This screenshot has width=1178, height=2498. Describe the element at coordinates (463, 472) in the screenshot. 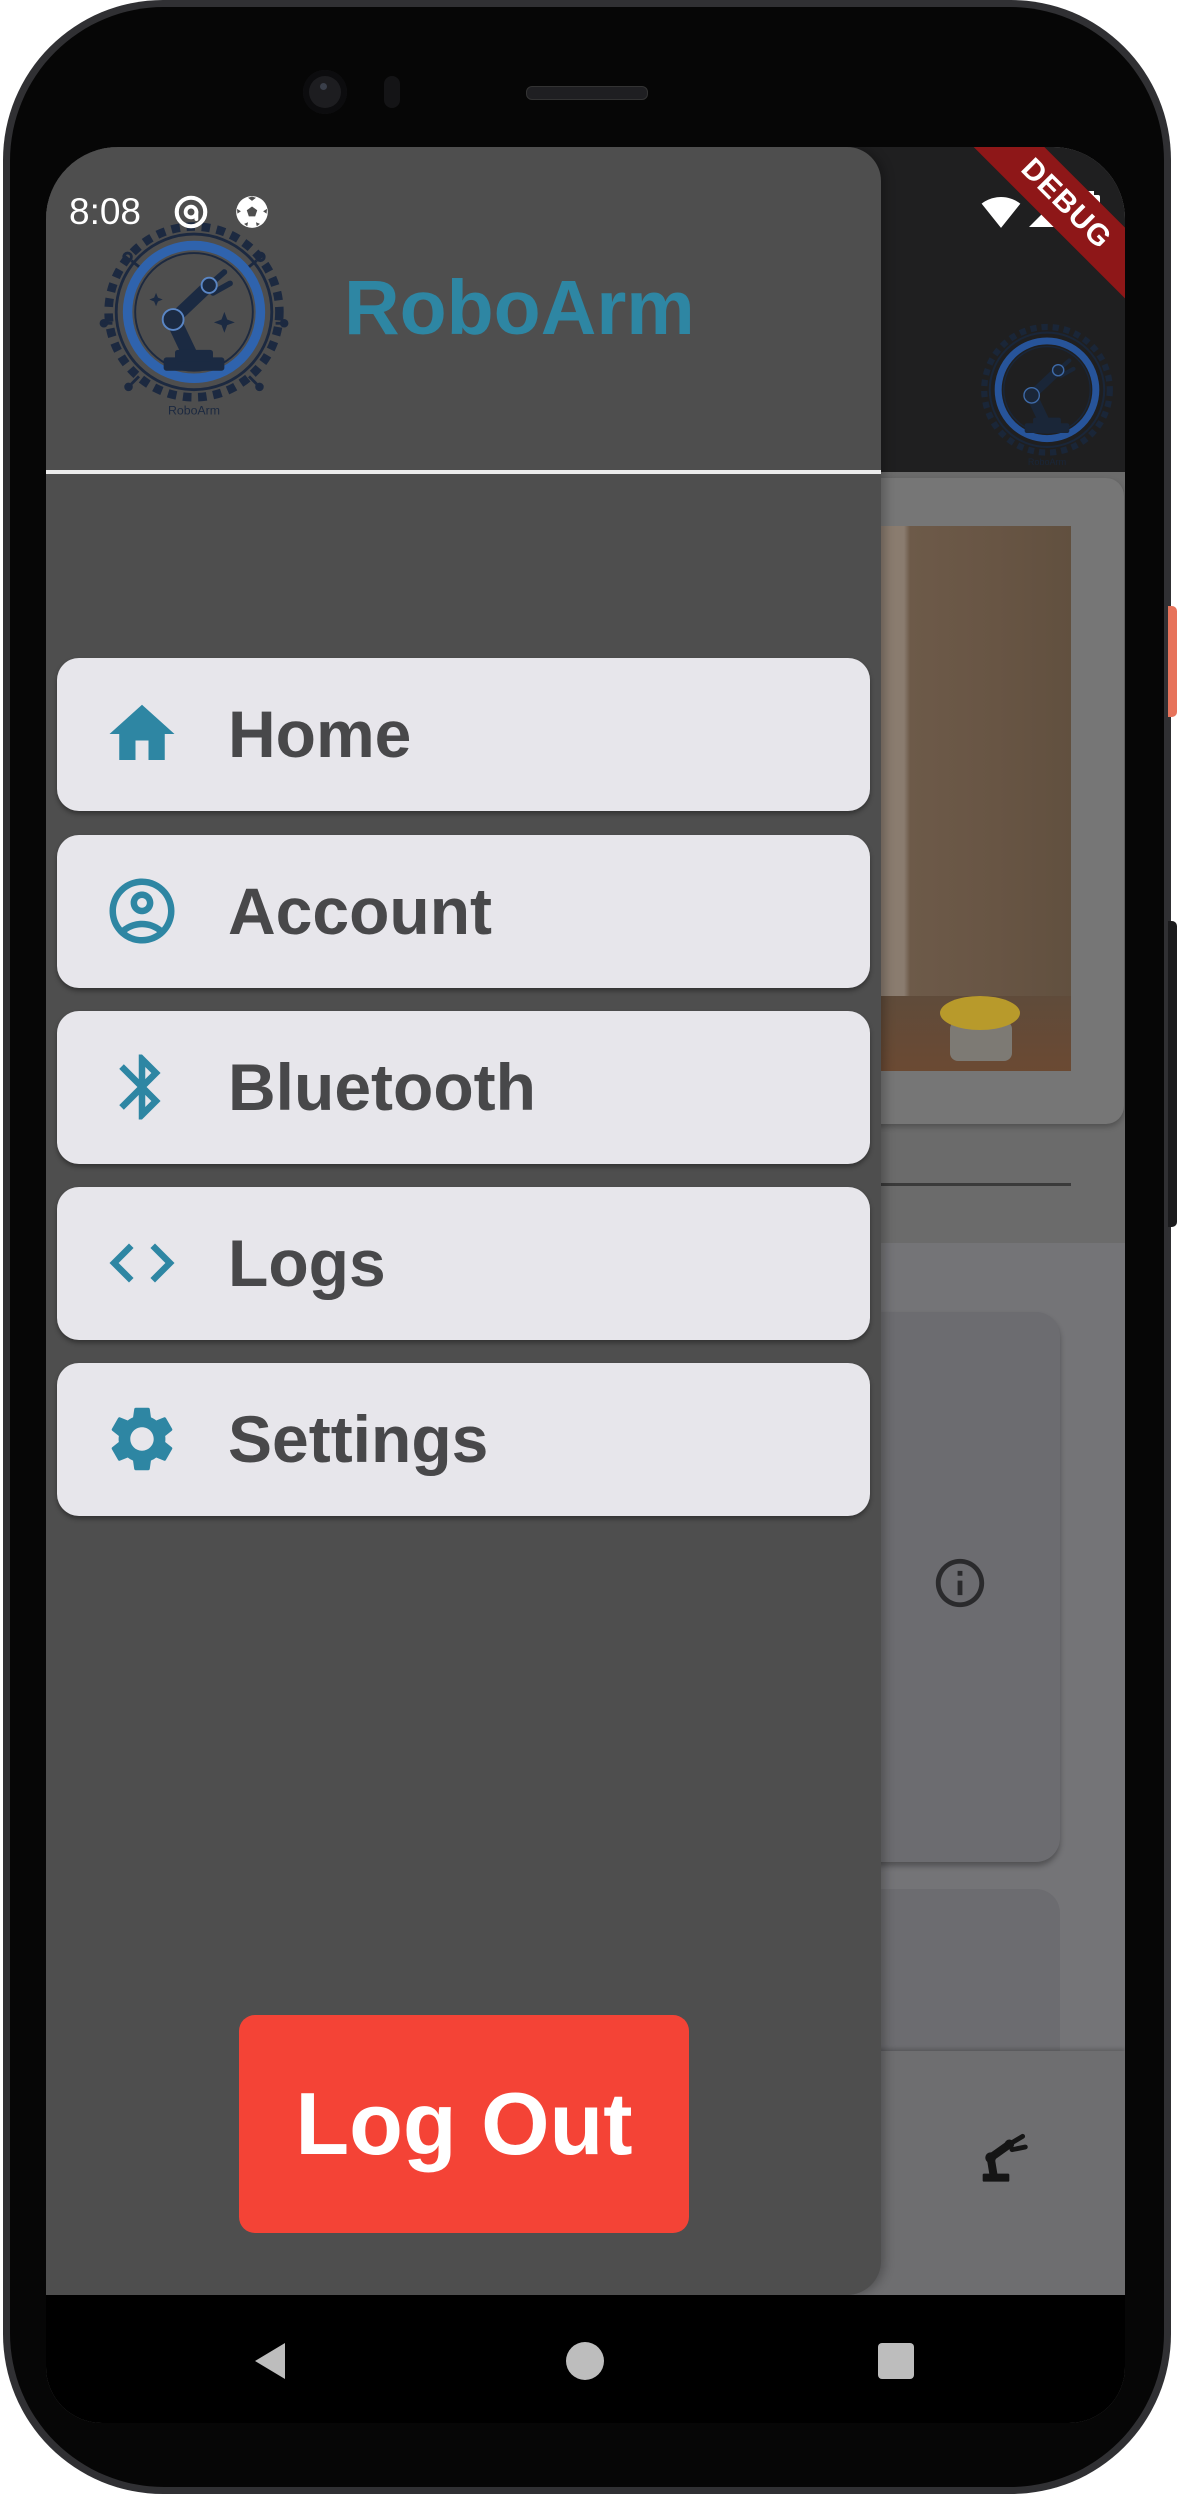

I see `header-divider` at that location.